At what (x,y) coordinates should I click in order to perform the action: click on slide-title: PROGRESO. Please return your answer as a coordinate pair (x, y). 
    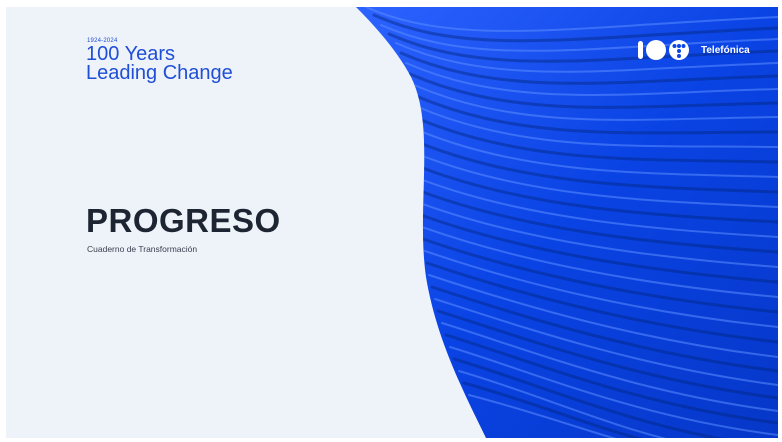
    Looking at the image, I should click on (183, 220).